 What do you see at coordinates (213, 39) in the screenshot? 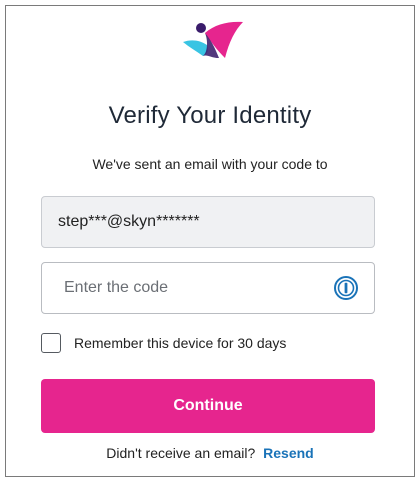
I see `brand-logo-icon` at bounding box center [213, 39].